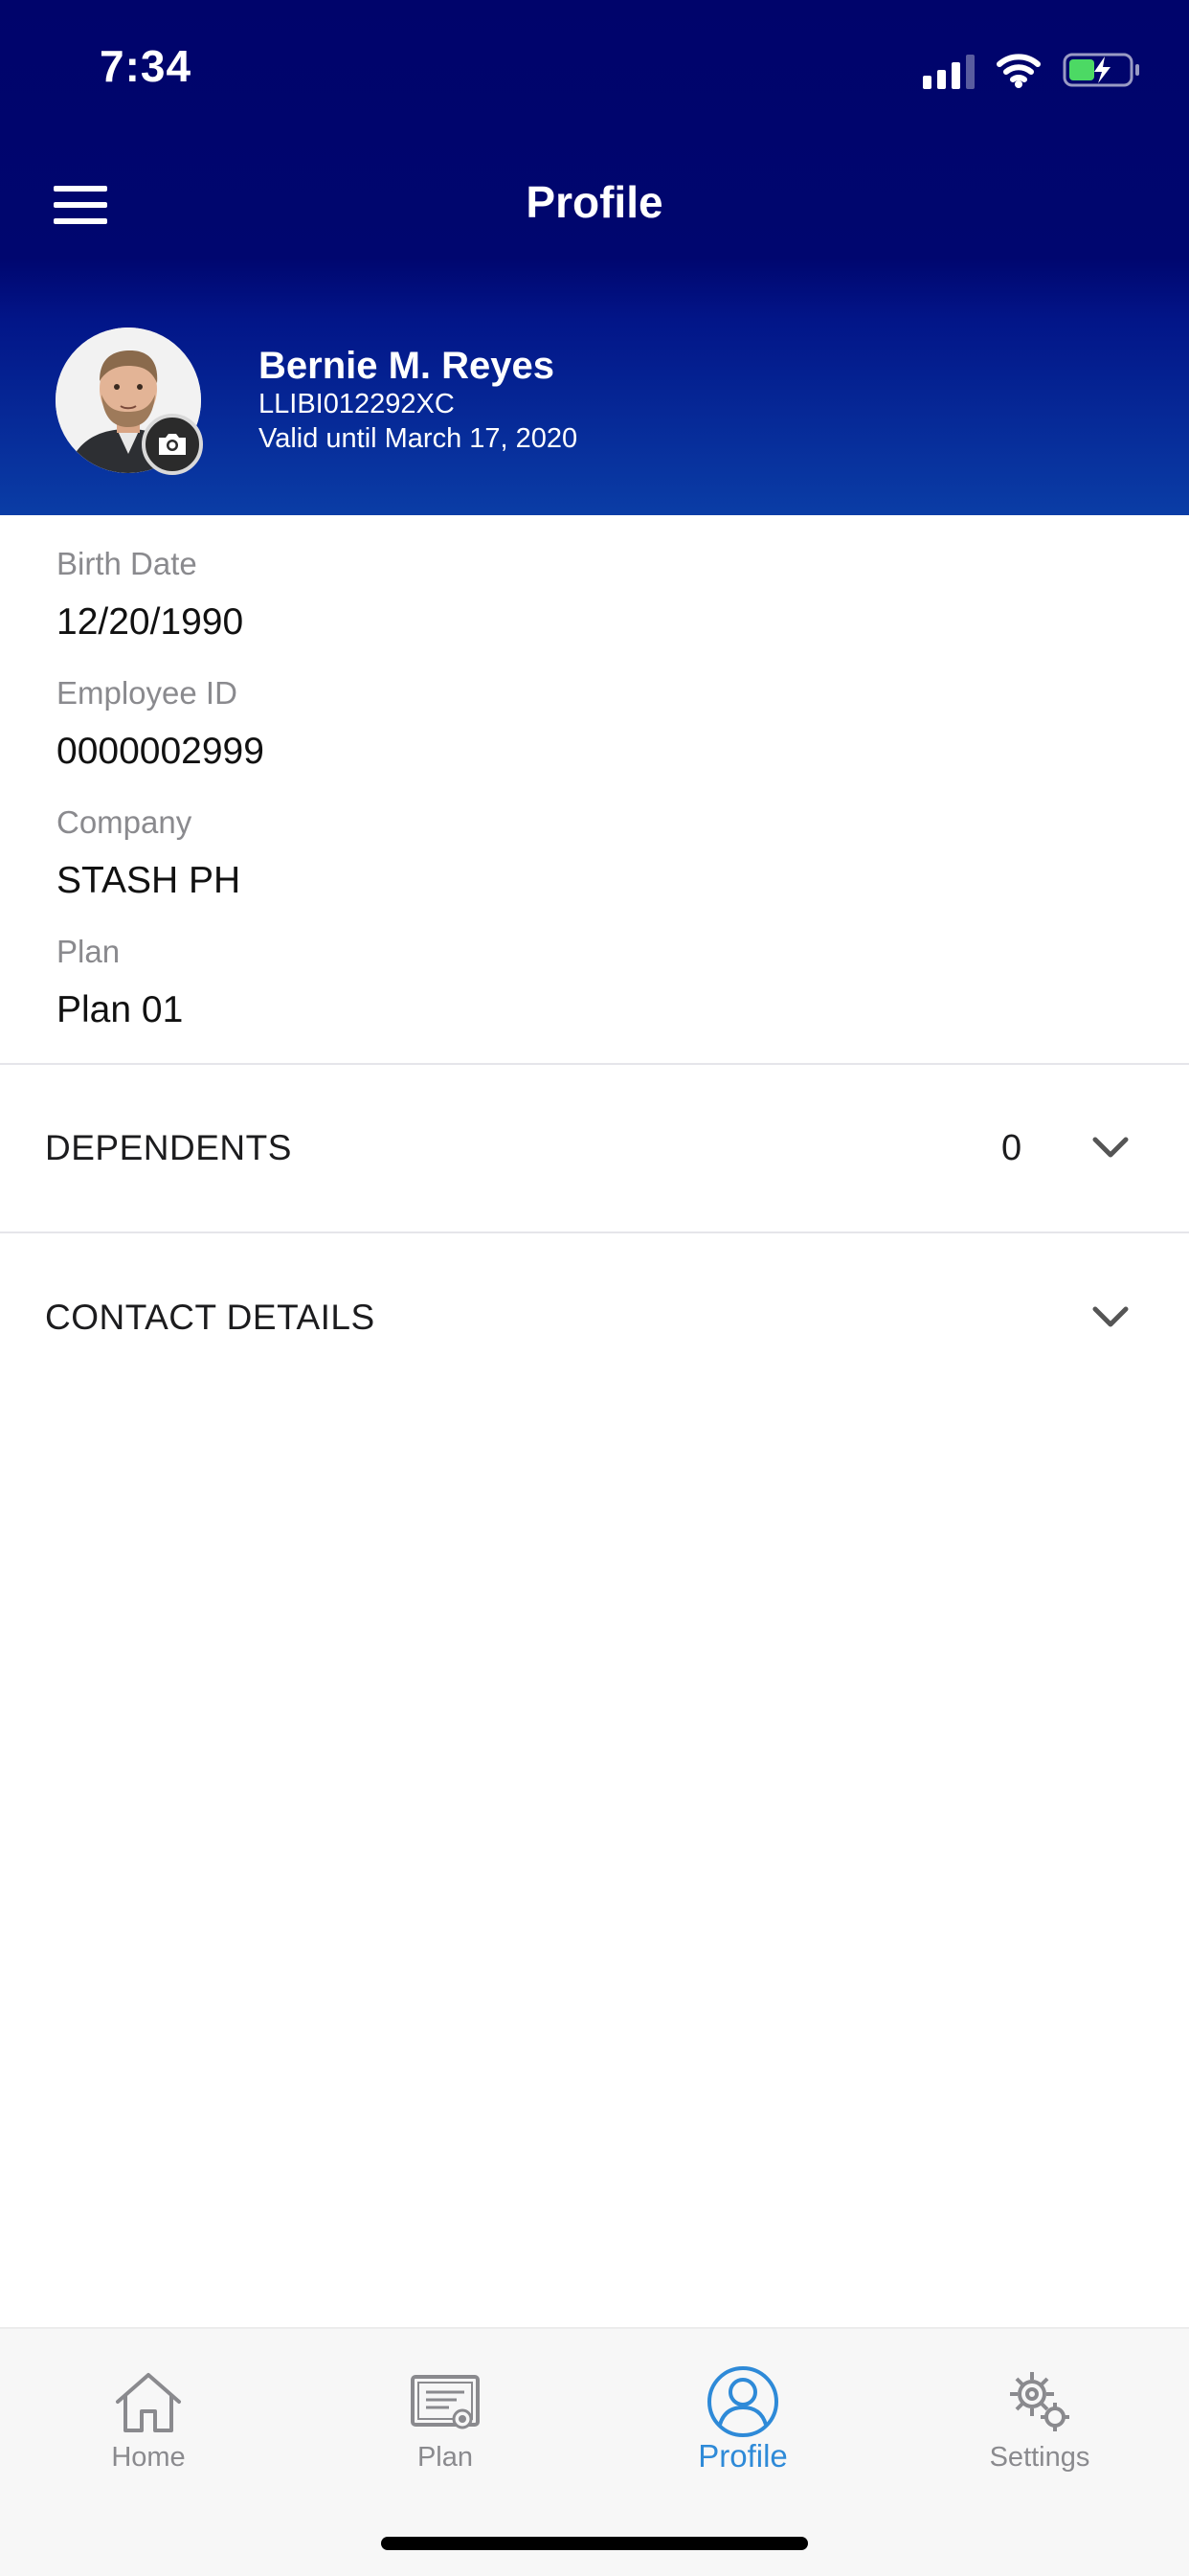 This screenshot has height=2576, width=1189. Describe the element at coordinates (146, 693) in the screenshot. I see `employee-id-label: Employee ID` at that location.